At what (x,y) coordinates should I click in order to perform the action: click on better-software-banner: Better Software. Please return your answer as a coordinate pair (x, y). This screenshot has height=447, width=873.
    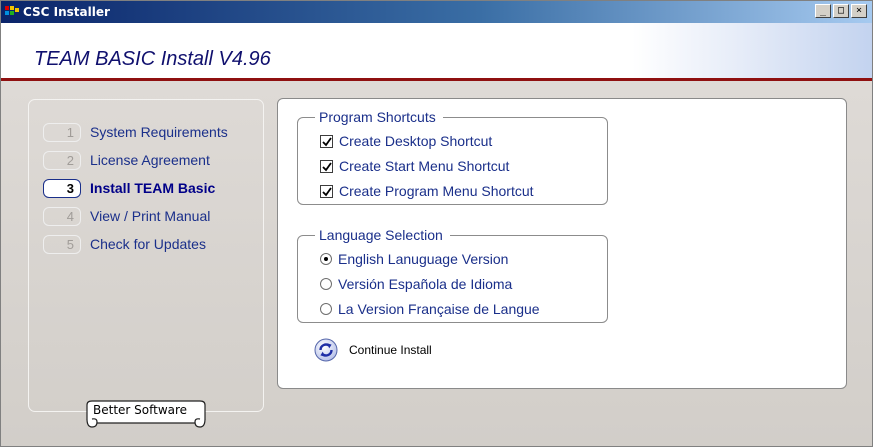
    Looking at the image, I should click on (146, 414).